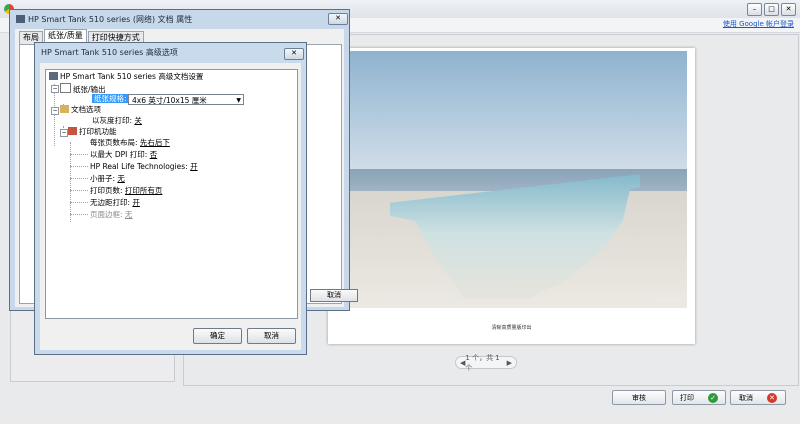 Image resolution: width=800 pixels, height=424 pixels. Describe the element at coordinates (758, 397) in the screenshot. I see `cancel-button: 取消 ✕` at that location.